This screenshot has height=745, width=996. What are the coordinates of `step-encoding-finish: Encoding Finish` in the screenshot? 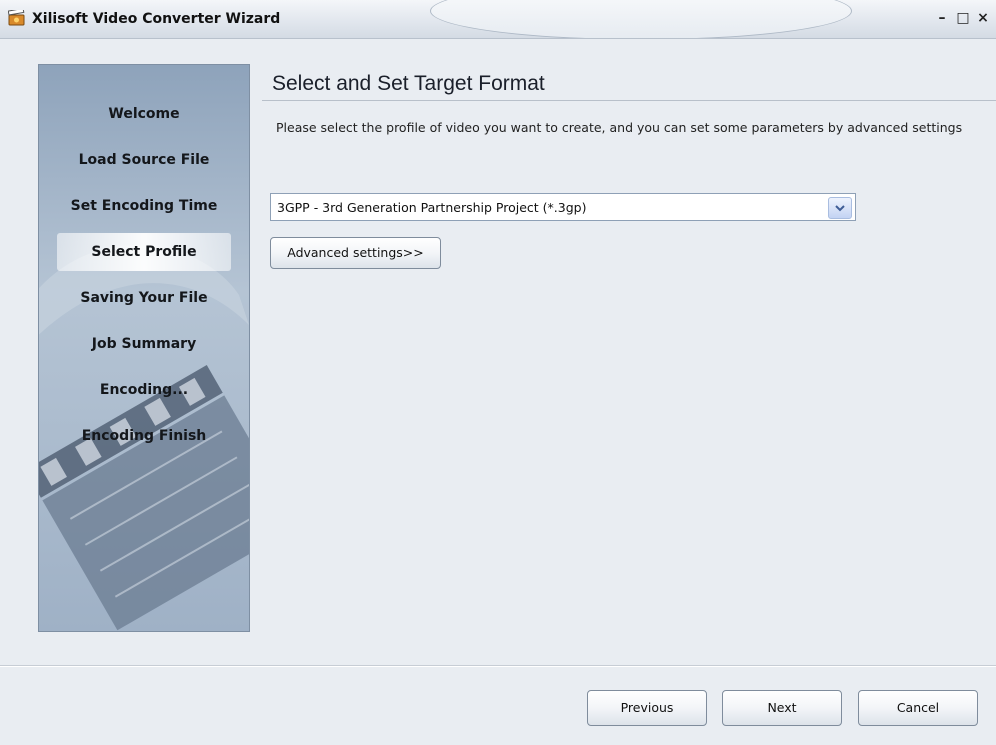 It's located at (144, 436).